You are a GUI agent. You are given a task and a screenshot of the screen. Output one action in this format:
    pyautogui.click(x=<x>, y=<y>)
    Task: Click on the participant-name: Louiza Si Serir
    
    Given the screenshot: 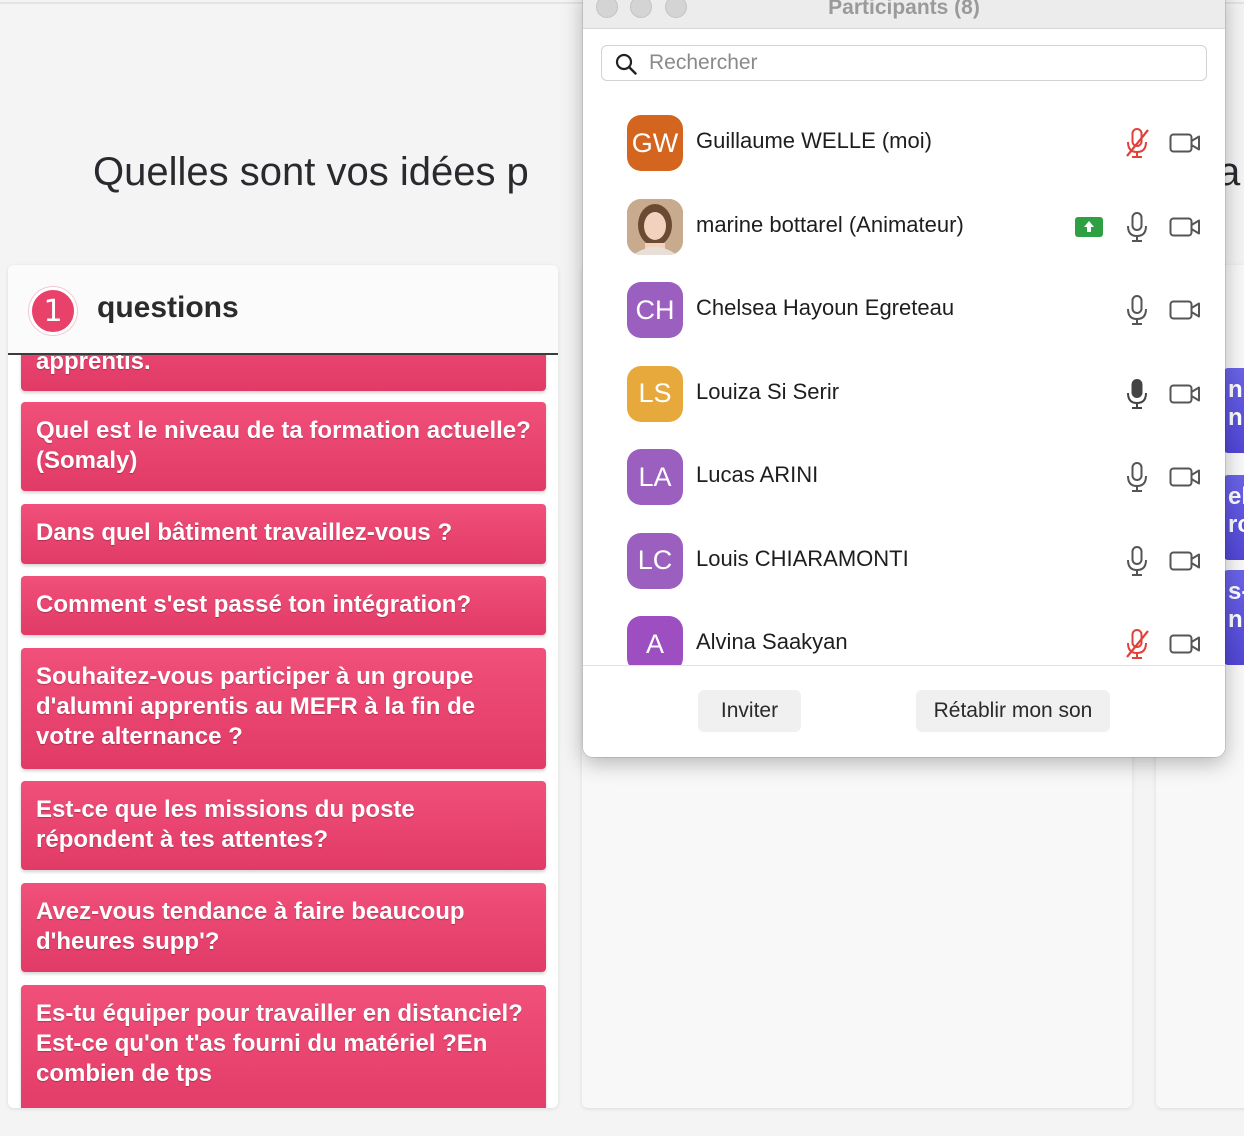 What is the action you would take?
    pyautogui.click(x=768, y=391)
    